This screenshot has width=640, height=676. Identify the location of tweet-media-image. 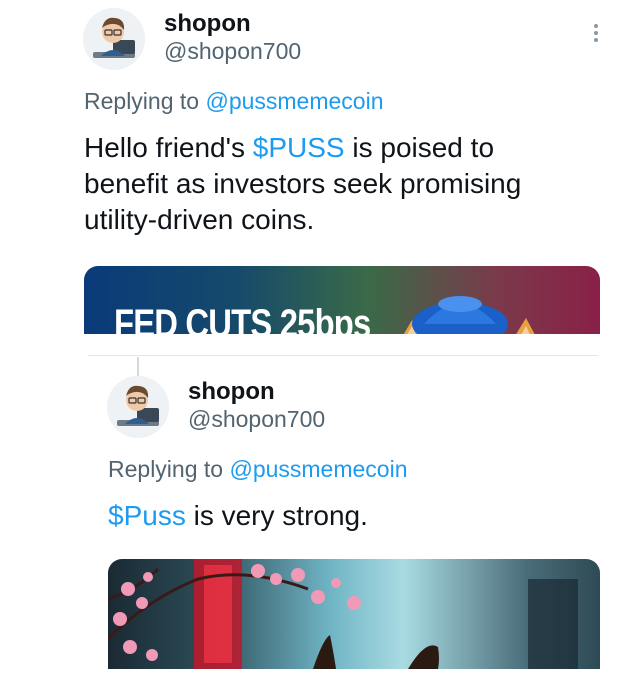
(354, 614).